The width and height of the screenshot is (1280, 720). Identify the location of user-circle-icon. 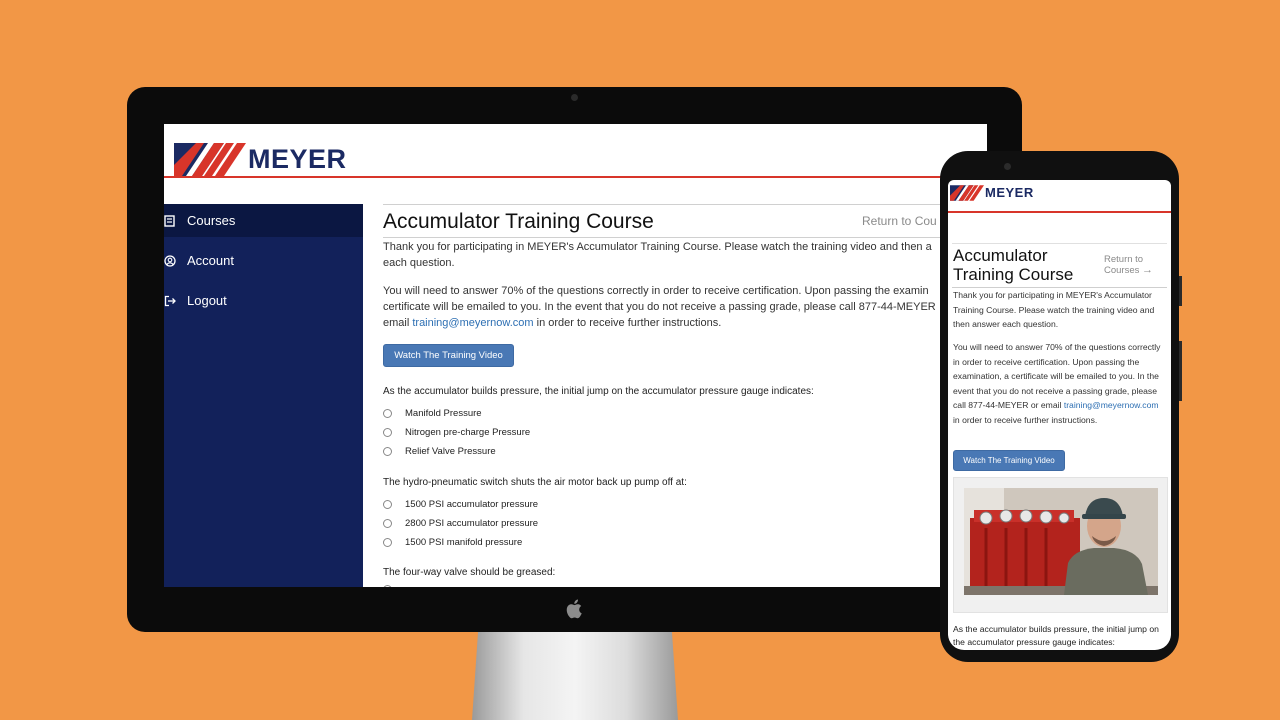
(171, 261).